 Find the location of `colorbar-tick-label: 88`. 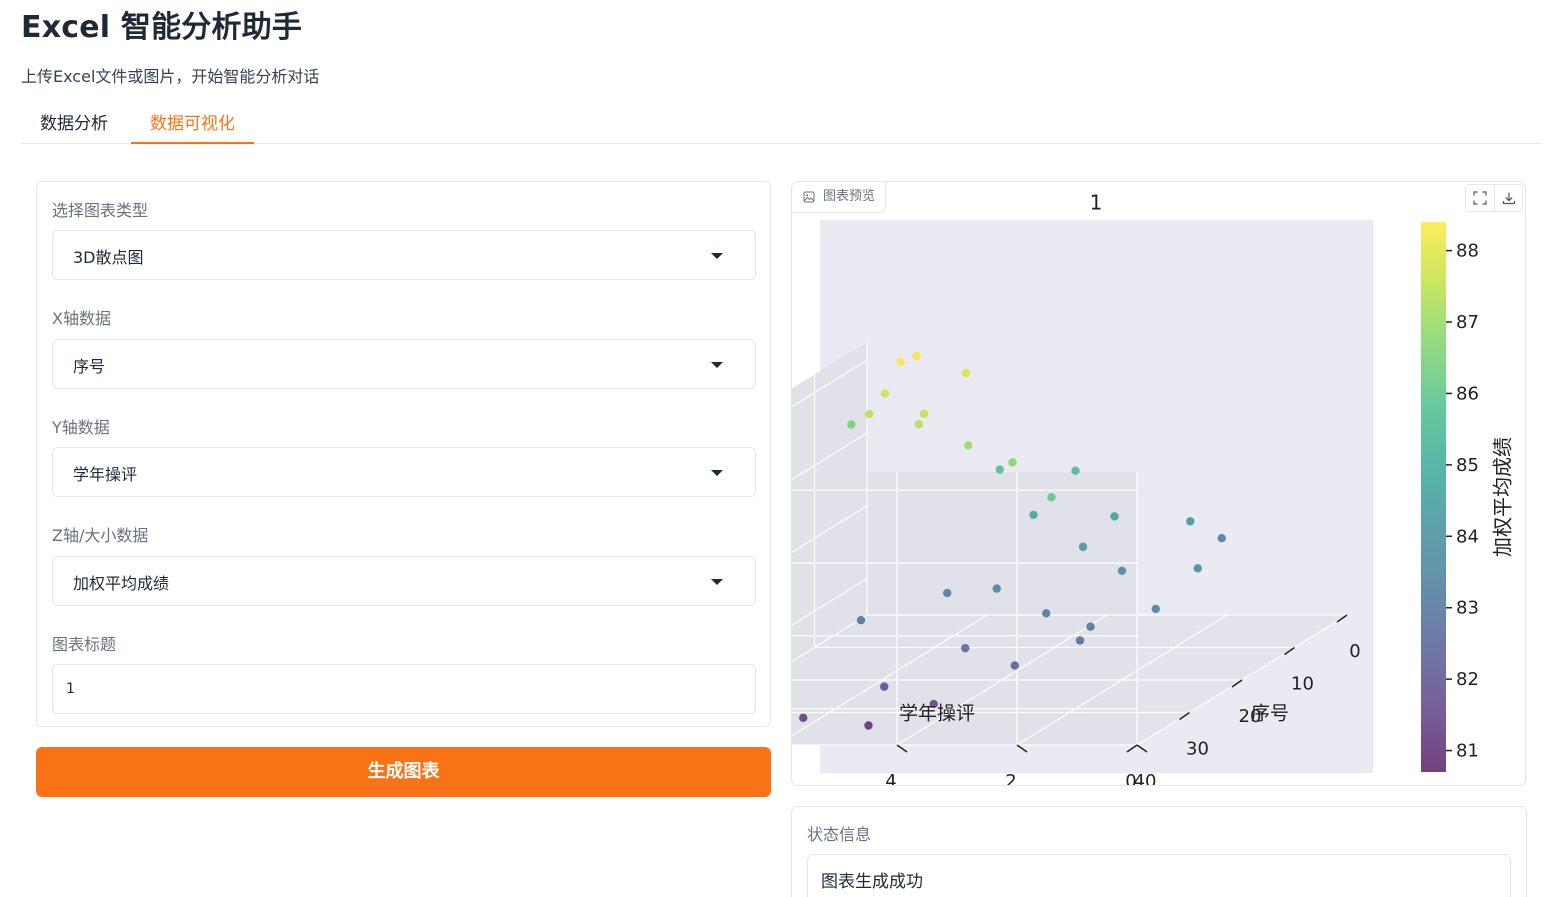

colorbar-tick-label: 88 is located at coordinates (1467, 251).